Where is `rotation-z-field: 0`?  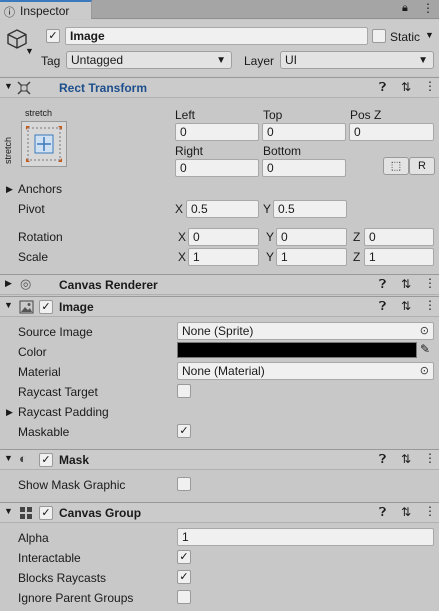
rotation-z-field: 0 is located at coordinates (399, 237).